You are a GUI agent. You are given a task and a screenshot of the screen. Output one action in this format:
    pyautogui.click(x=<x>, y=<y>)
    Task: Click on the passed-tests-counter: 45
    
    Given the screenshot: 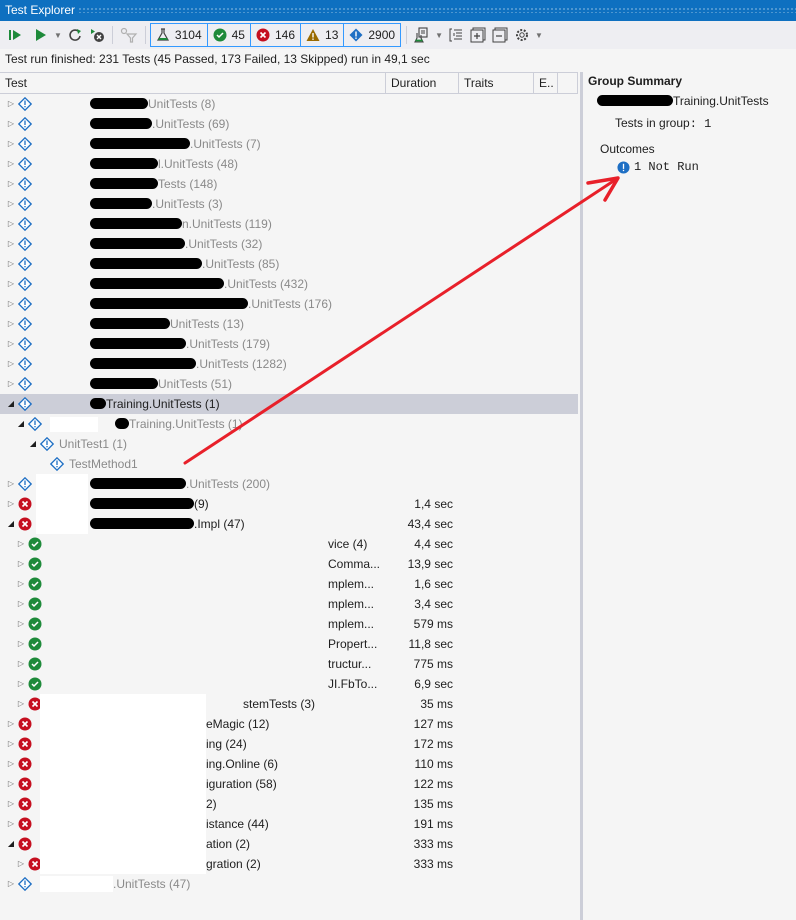 What is the action you would take?
    pyautogui.click(x=228, y=35)
    